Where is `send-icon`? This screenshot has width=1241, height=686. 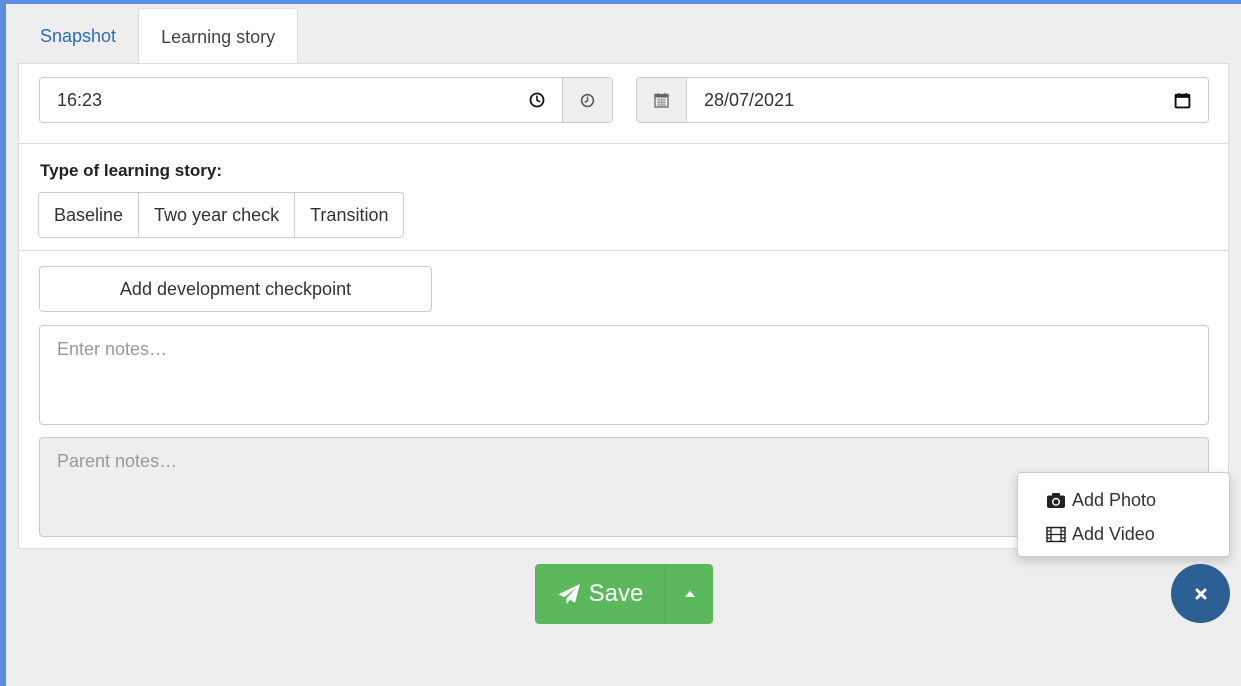
send-icon is located at coordinates (569, 594).